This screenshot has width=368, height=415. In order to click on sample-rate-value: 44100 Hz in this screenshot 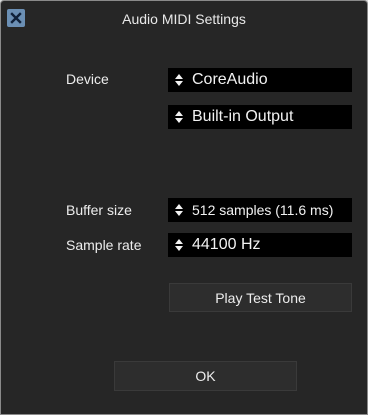, I will do `click(226, 244)`.